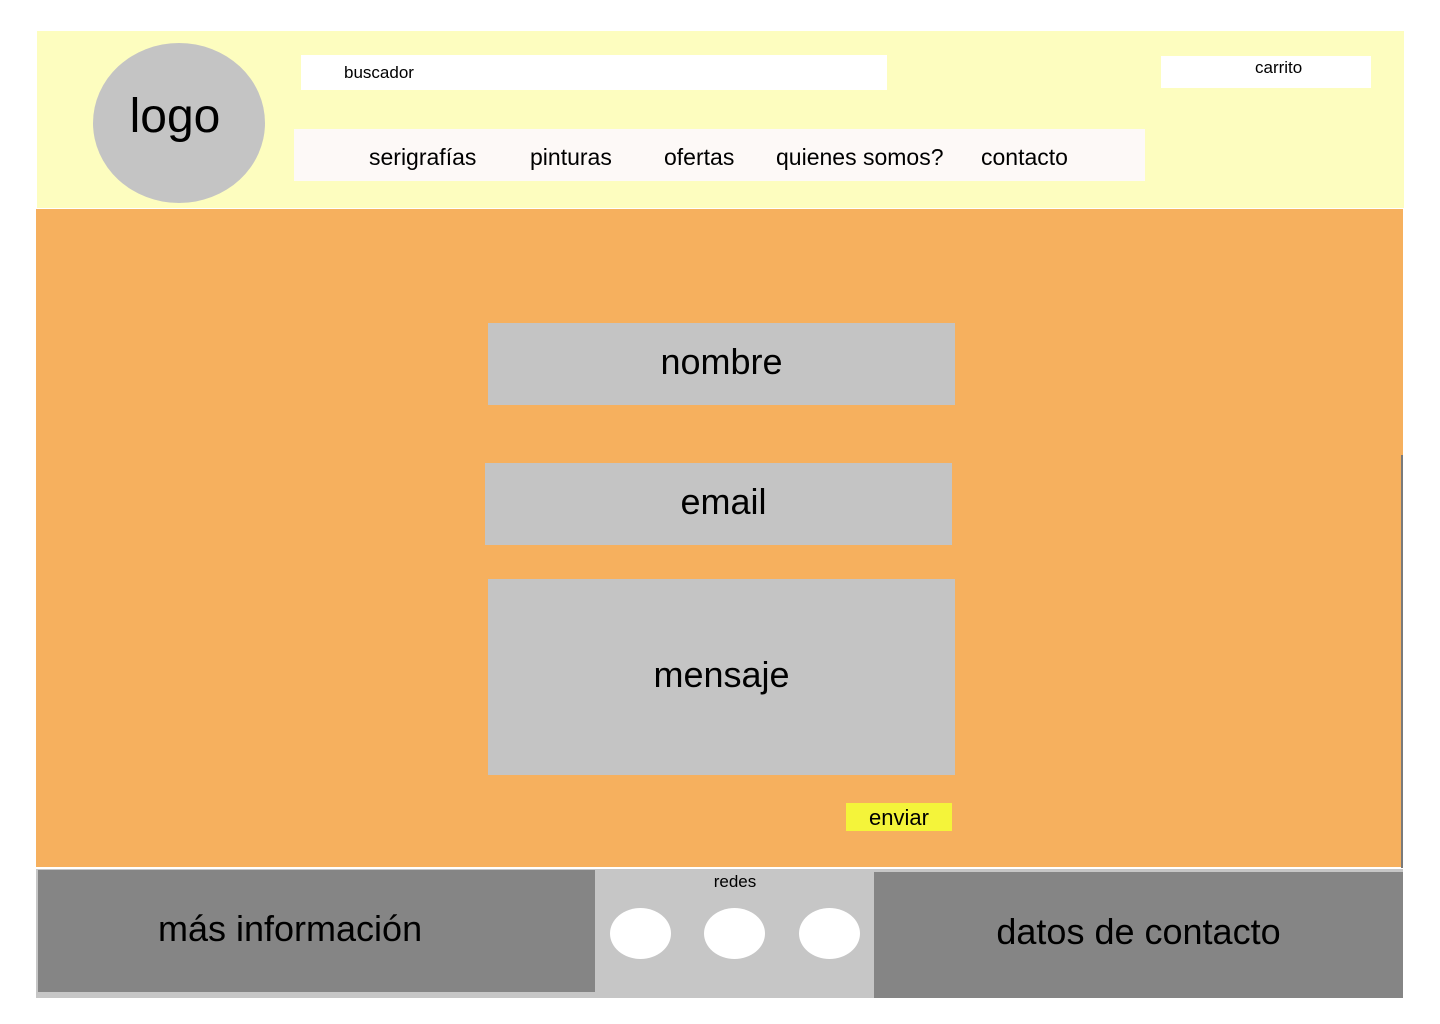 This screenshot has height=1024, width=1440. I want to click on contact-details-label: datos de contacto, so click(1138, 931).